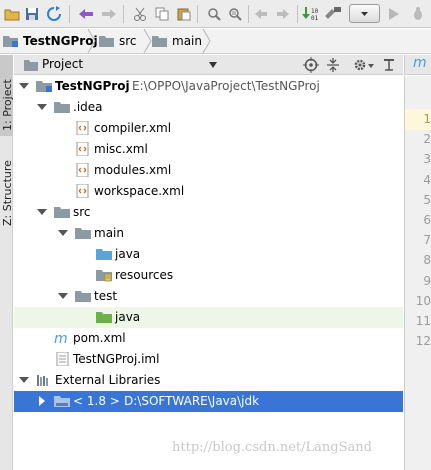 The height and width of the screenshot is (470, 431). I want to click on tree-item-src: src, so click(208, 212).